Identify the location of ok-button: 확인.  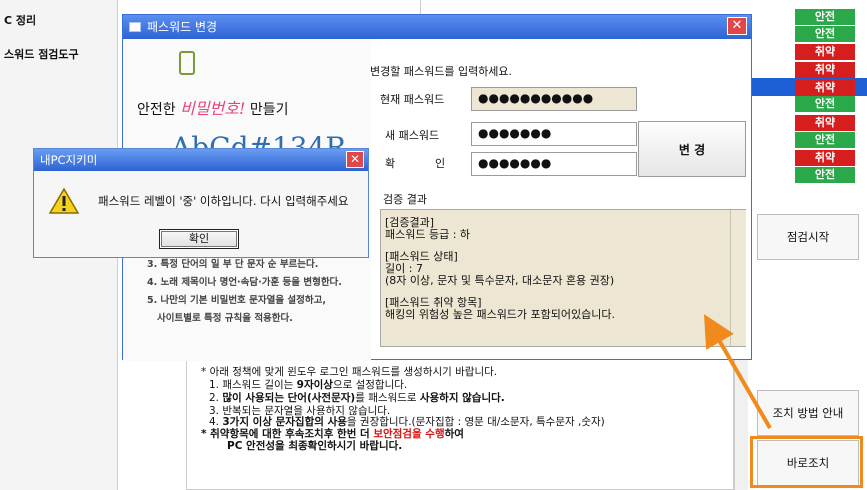
(199, 239).